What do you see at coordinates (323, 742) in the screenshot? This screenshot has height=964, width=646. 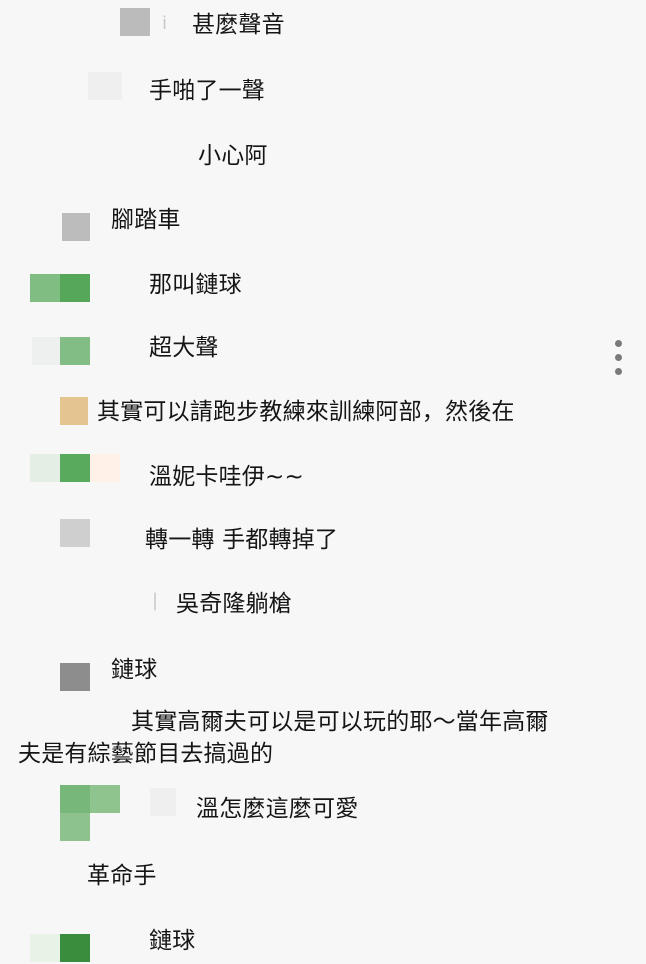 I see `chat-message-12: 其實高爾夫可以是可以玩的耶～當年高爾 夫是有綜藝節目去搞過的` at bounding box center [323, 742].